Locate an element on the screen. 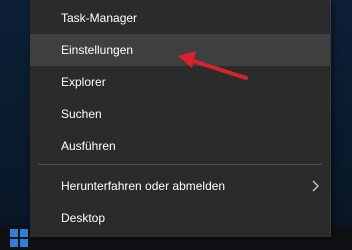 The height and width of the screenshot is (250, 352). menu-separator is located at coordinates (180, 164).